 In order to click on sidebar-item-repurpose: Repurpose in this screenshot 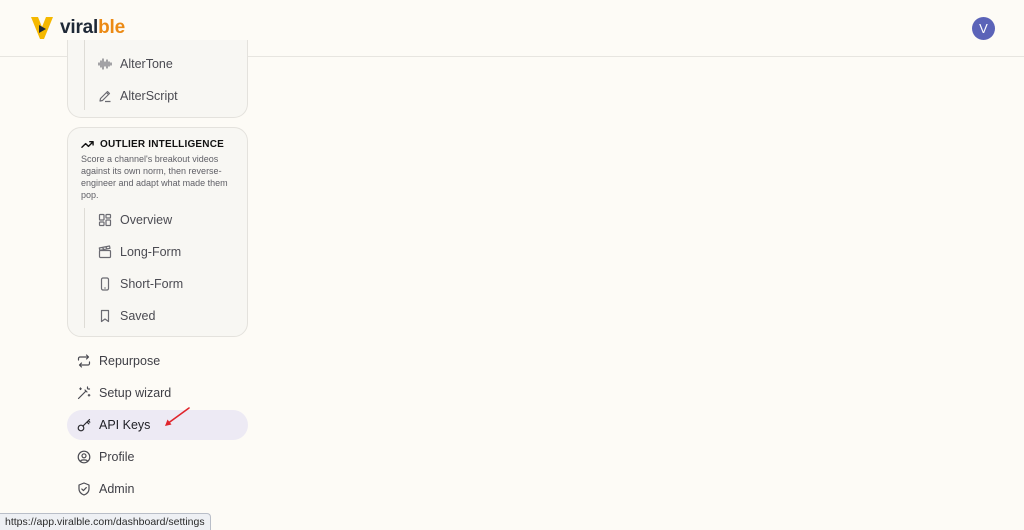, I will do `click(157, 361)`.